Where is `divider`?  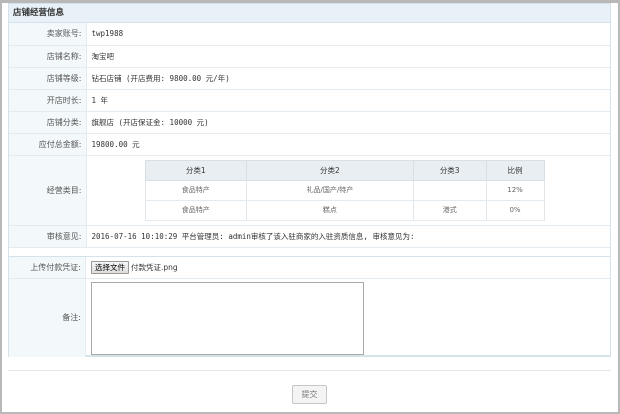
divider is located at coordinates (309, 370).